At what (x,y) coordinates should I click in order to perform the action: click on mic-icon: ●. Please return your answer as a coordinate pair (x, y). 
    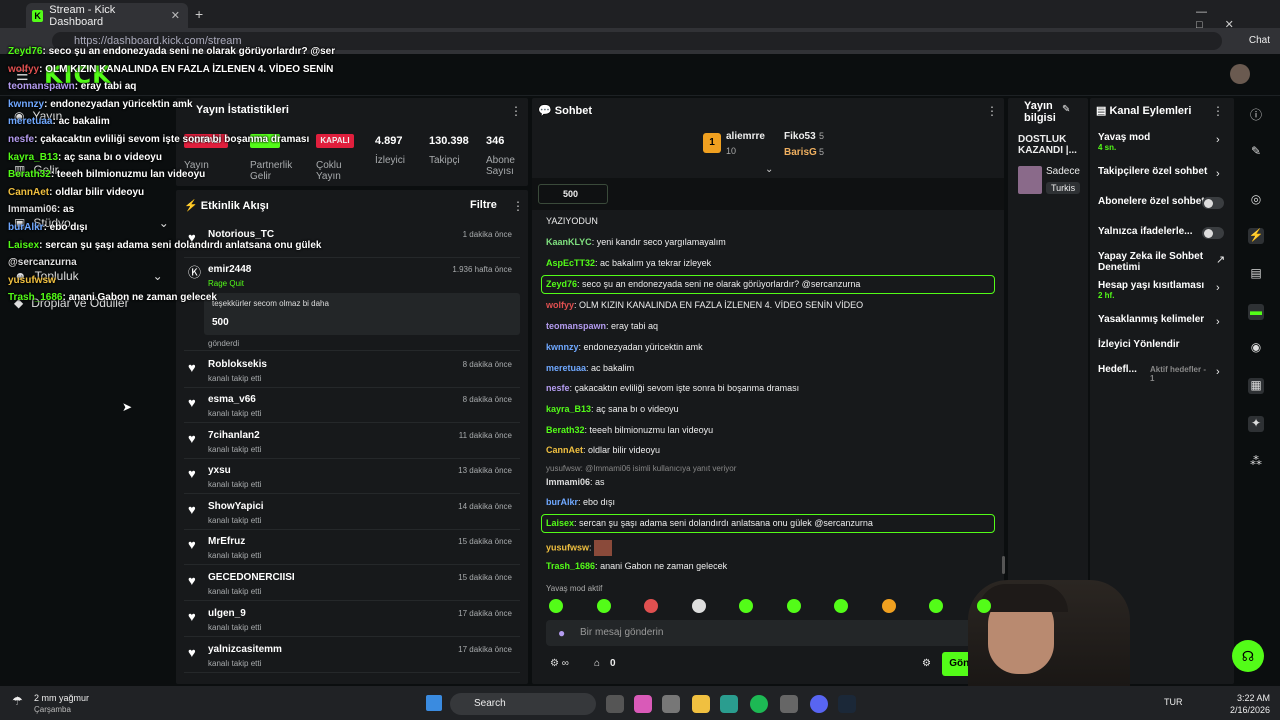
    Looking at the image, I should click on (561, 633).